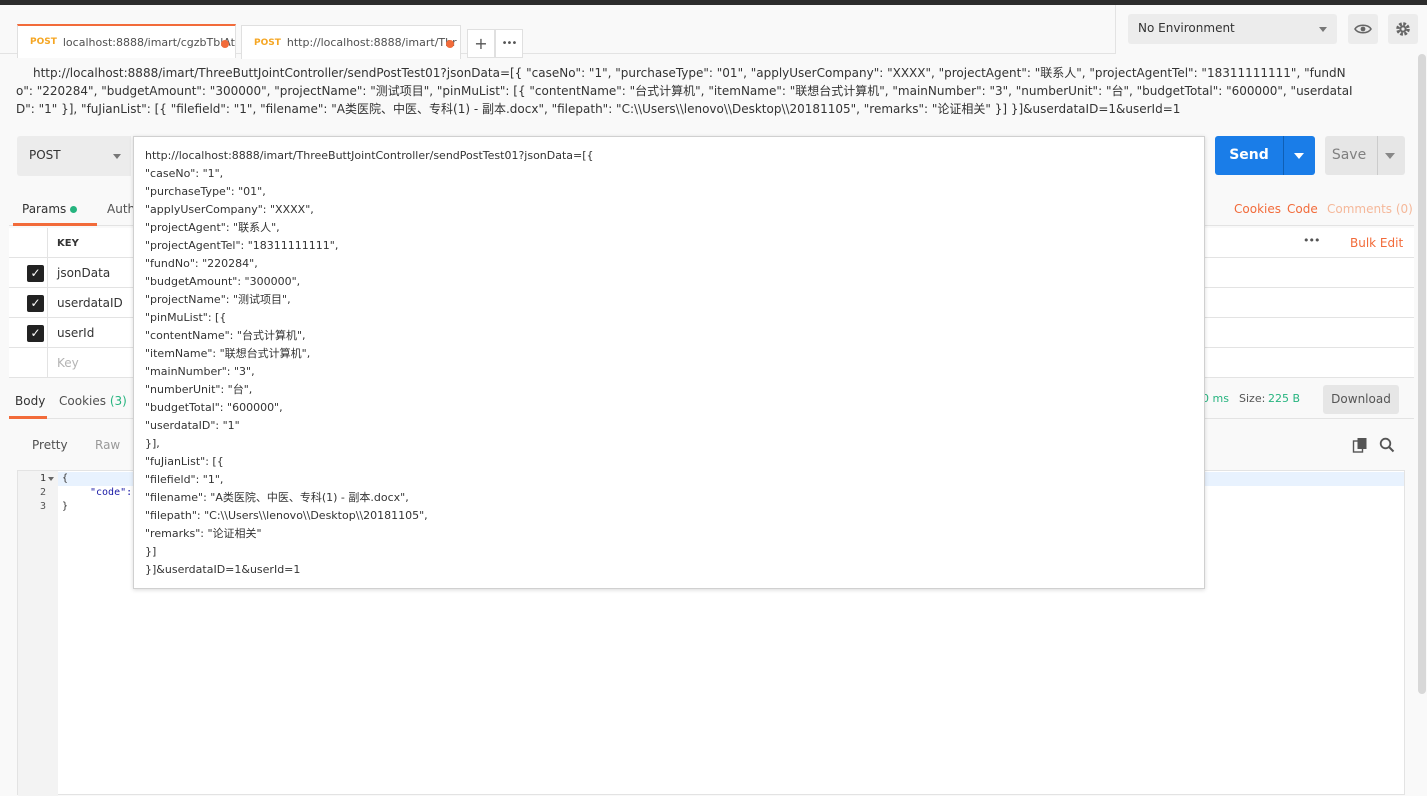 This screenshot has height=796, width=1427. I want to click on size-label: Size:, so click(1252, 398).